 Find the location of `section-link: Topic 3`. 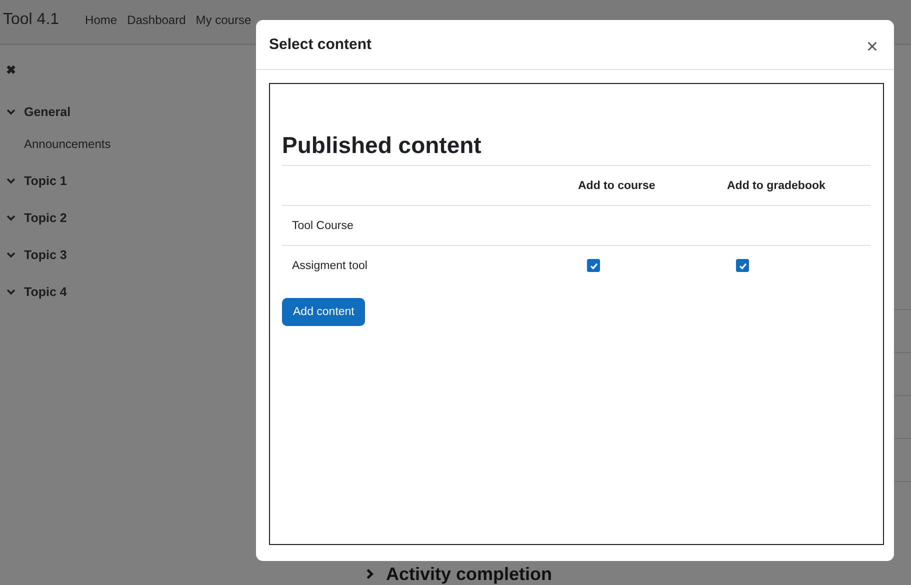

section-link: Topic 3 is located at coordinates (45, 255).